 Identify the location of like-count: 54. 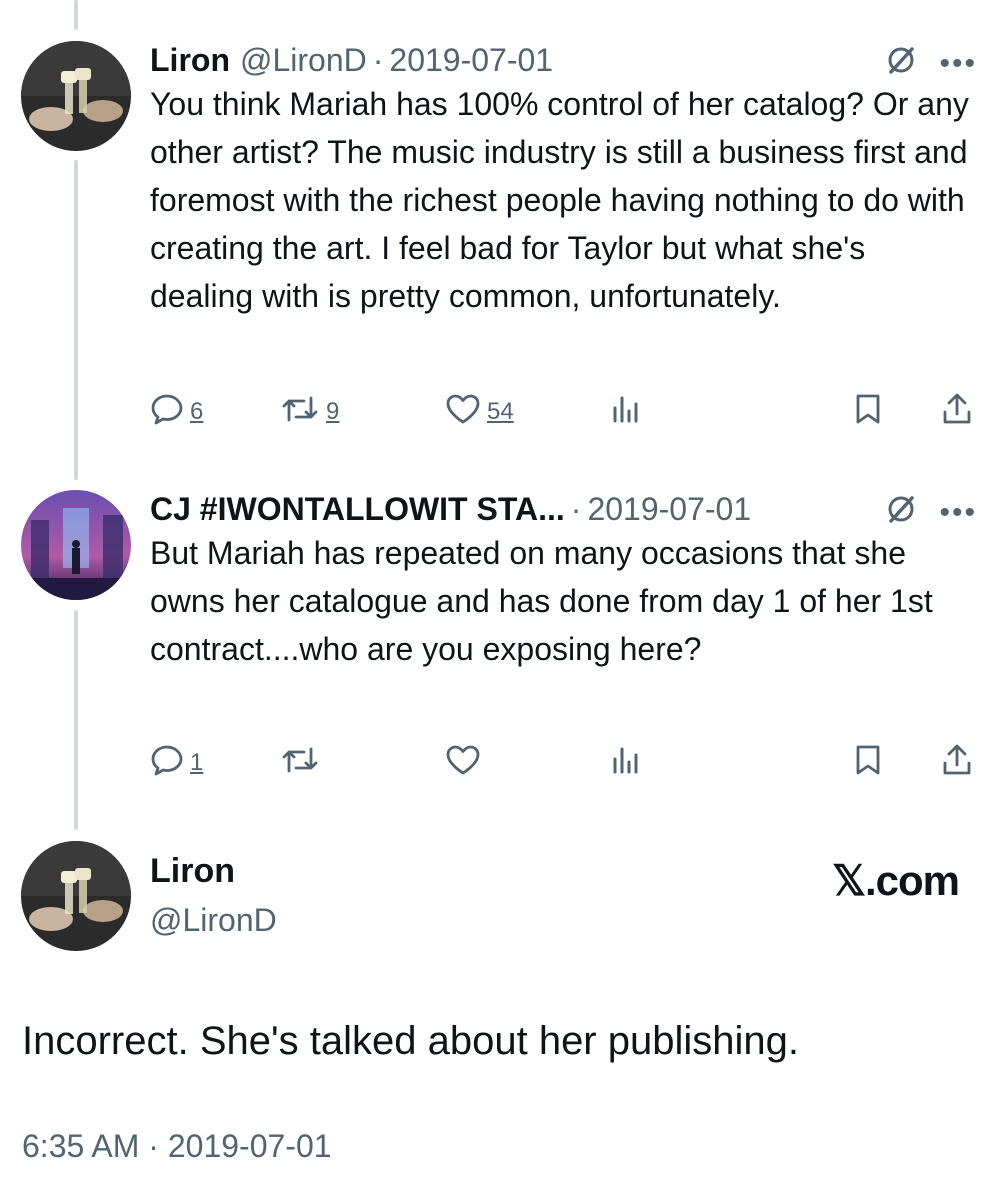
(500, 411).